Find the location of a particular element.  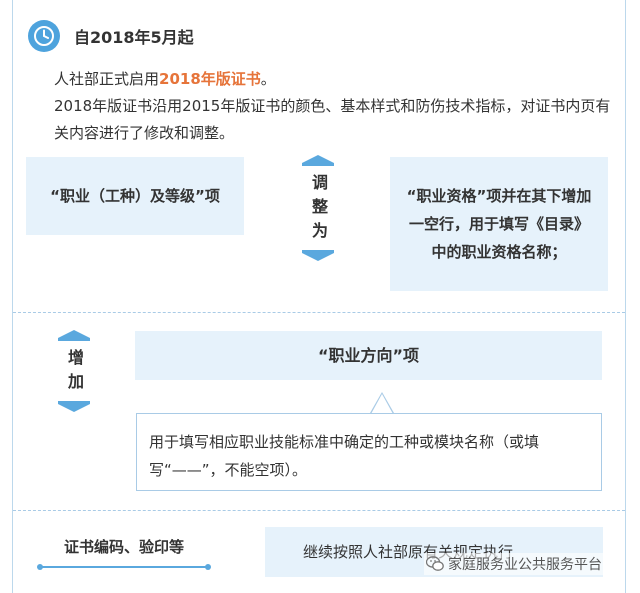

watermark: 家庭服务业公共服务平台 is located at coordinates (514, 564).